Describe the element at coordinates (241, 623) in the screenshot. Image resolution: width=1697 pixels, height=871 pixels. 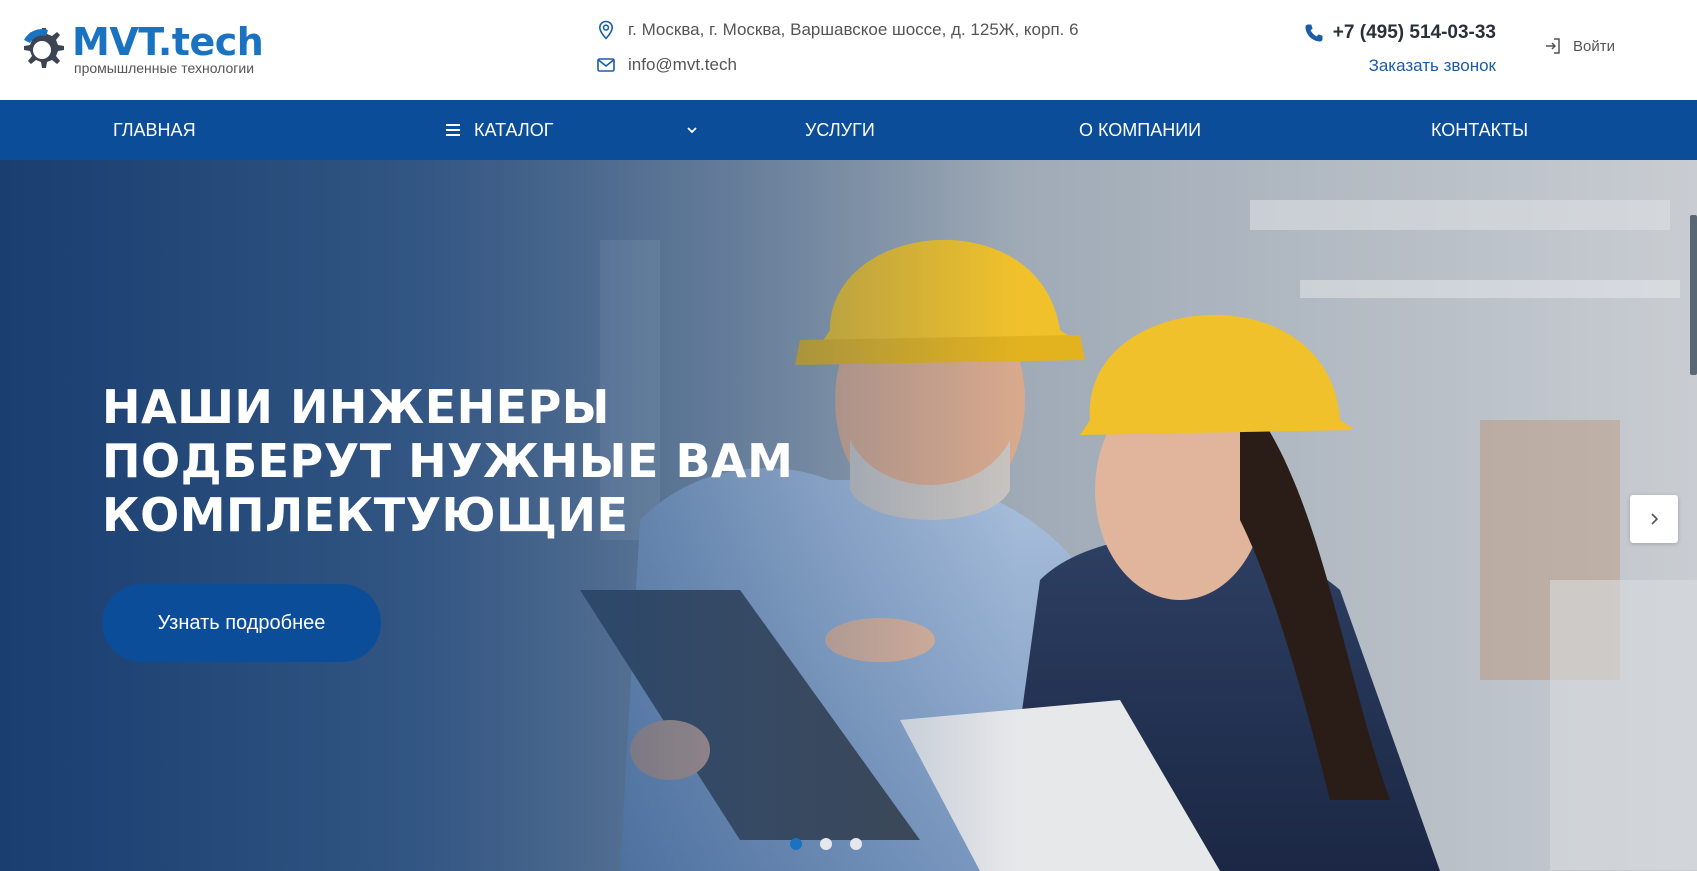
I see `learn-more-button: Узнать подробнее` at that location.